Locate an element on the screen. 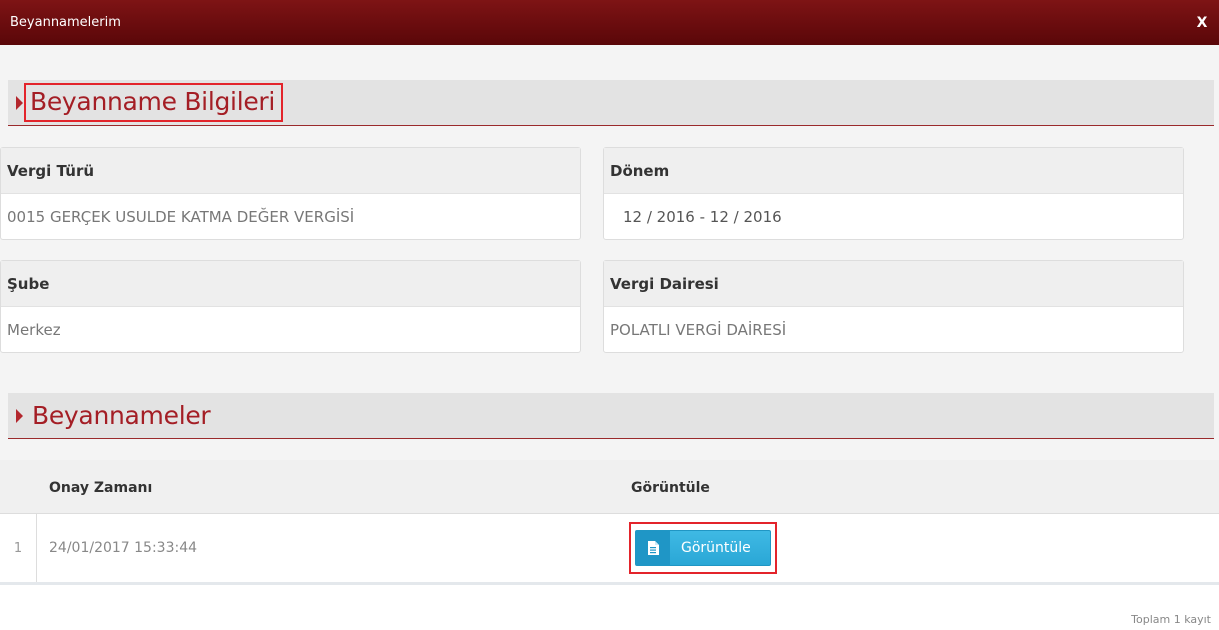  view-button: Görüntüle is located at coordinates (703, 548).